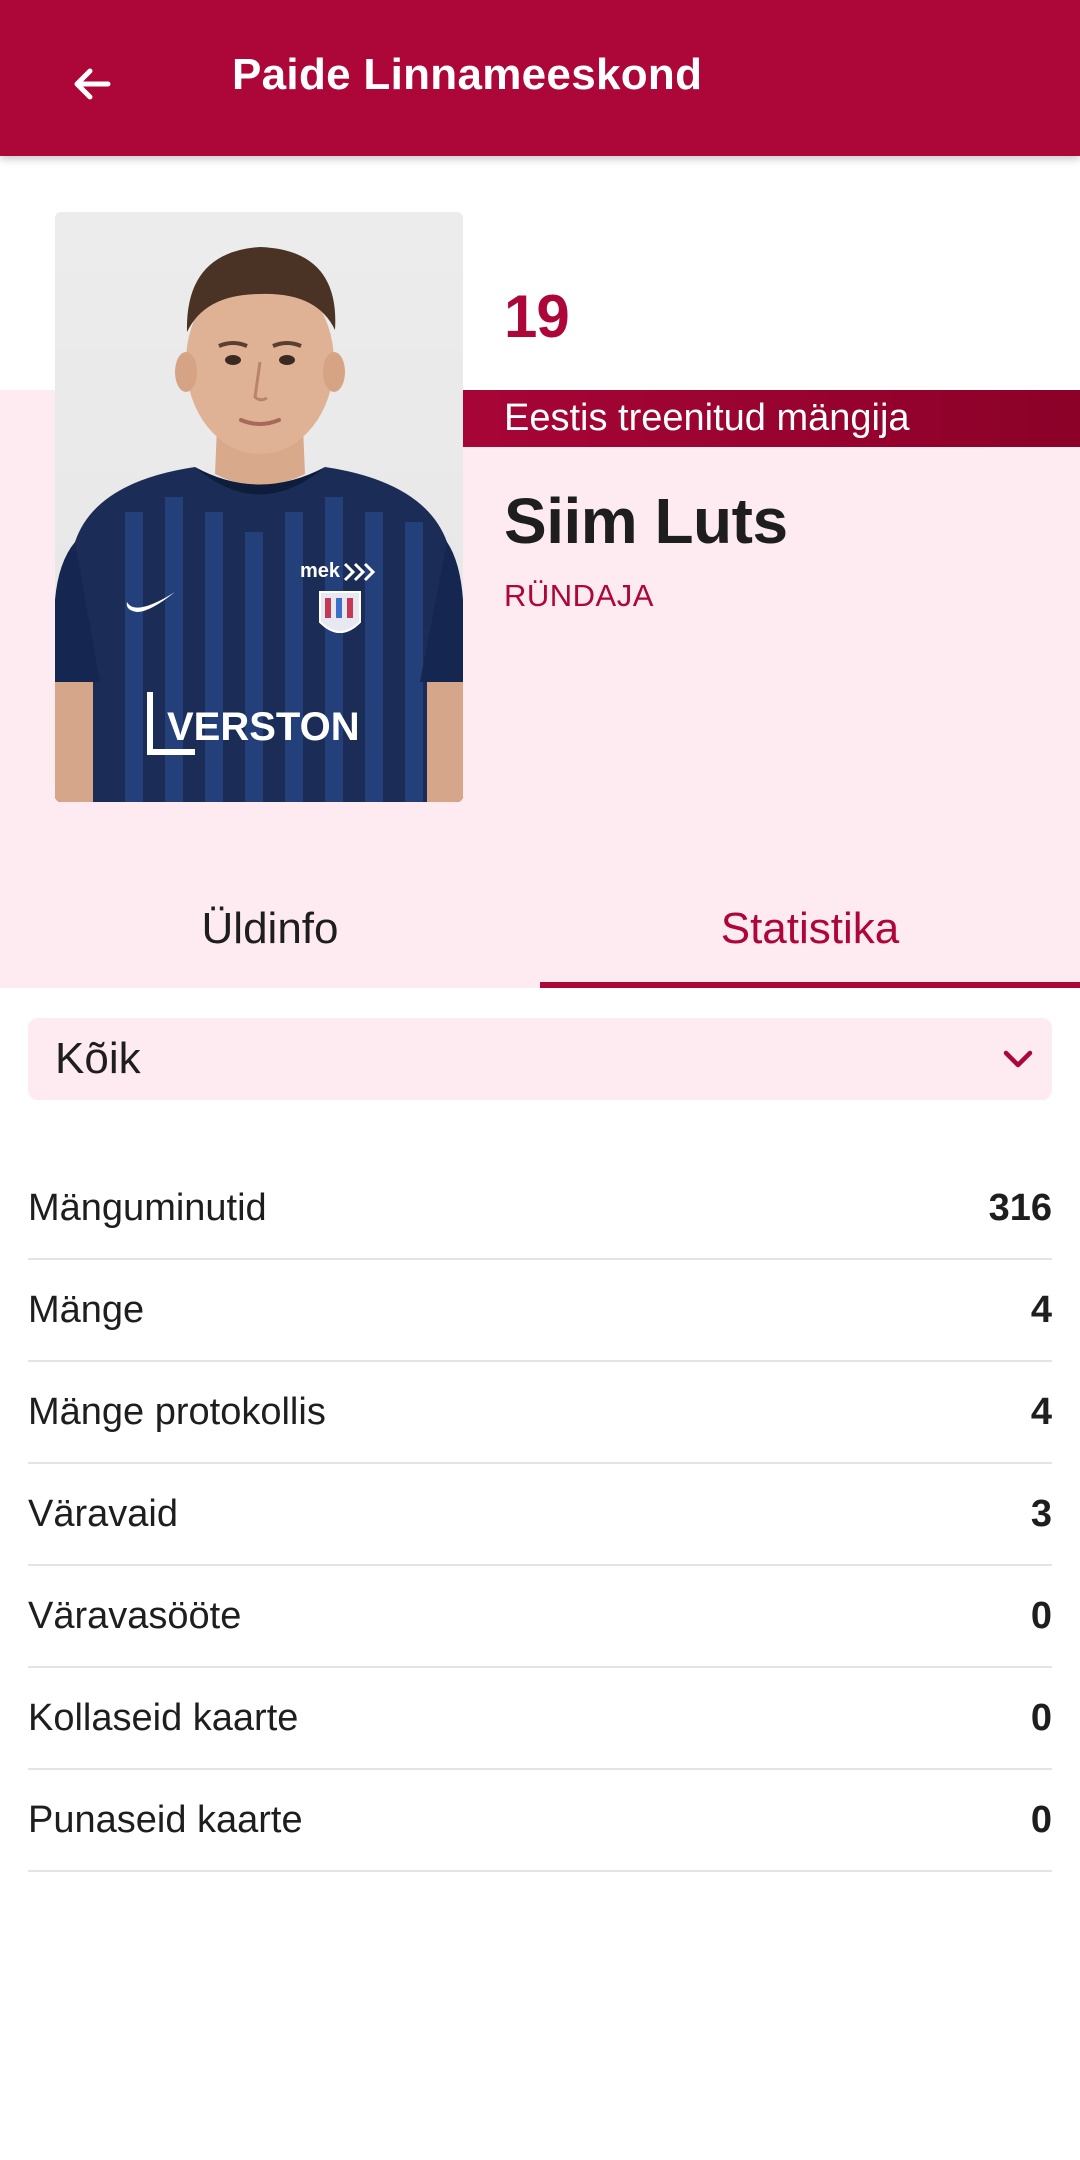 The width and height of the screenshot is (1080, 2160). I want to click on player-badge: Eestis treenitud mängija, so click(771, 418).